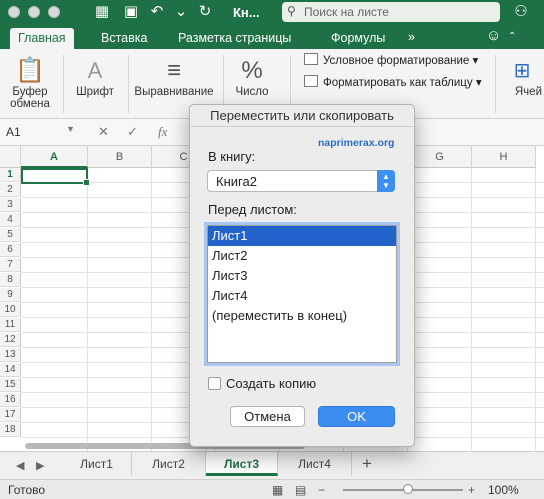 The image size is (544, 499). What do you see at coordinates (242, 464) in the screenshot?
I see `sheet-tab-3: Лист3` at bounding box center [242, 464].